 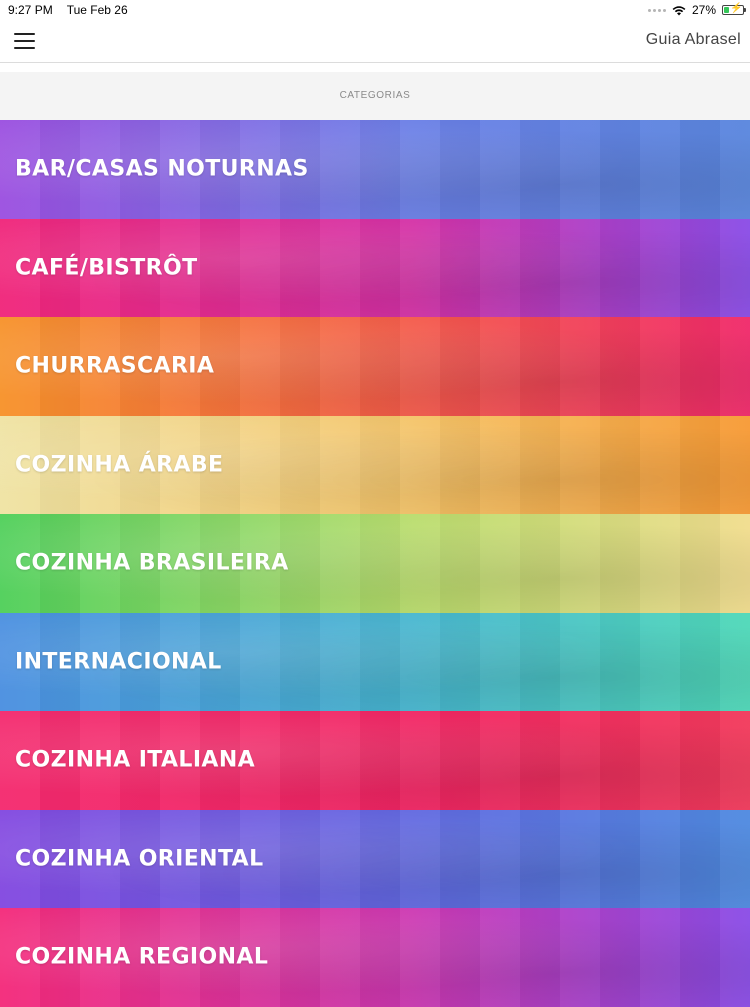 I want to click on category-label: COZINHA ÁRABE, so click(x=119, y=465).